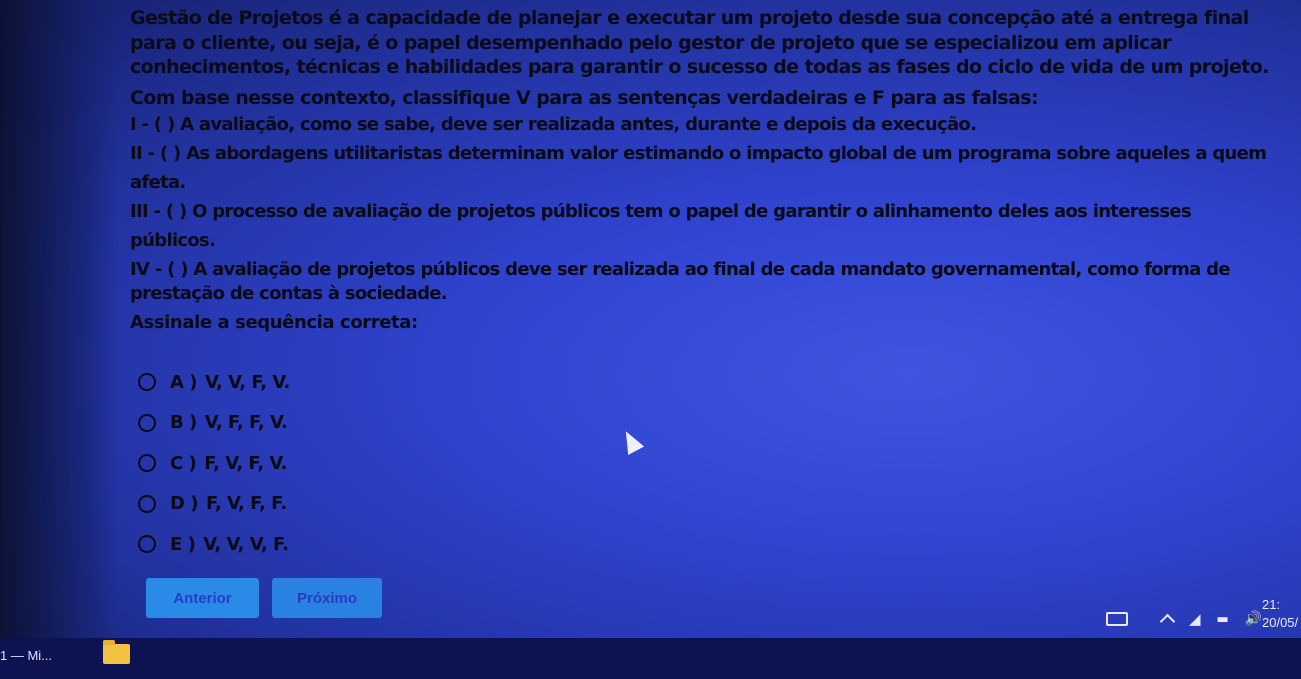 The height and width of the screenshot is (679, 1301). What do you see at coordinates (1271, 604) in the screenshot?
I see `clock-time: 21:` at bounding box center [1271, 604].